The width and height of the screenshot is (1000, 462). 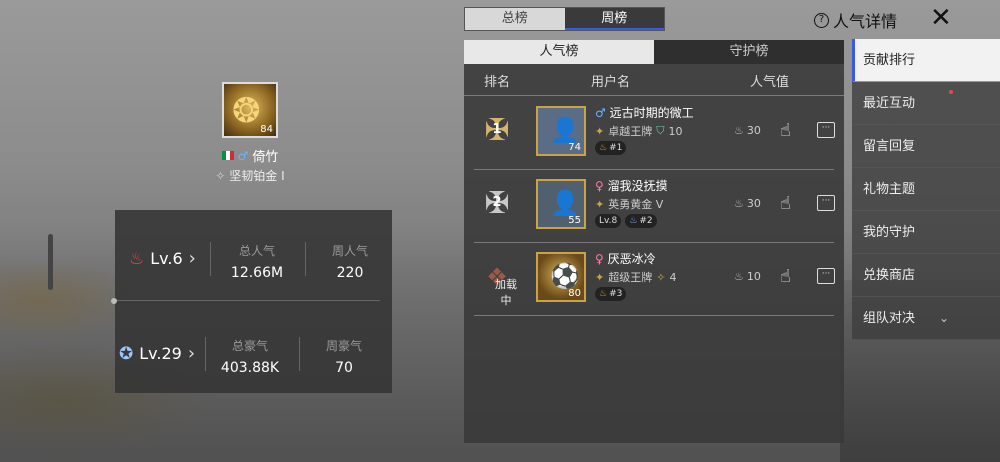 What do you see at coordinates (631, 185) in the screenshot?
I see `user-name-line: ♀ 溜我没抚摸` at bounding box center [631, 185].